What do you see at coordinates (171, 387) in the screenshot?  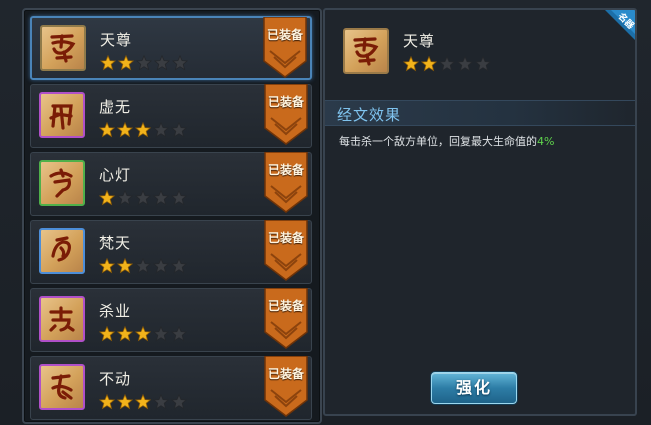 I see `scripture-list-item: 不动 已装备` at bounding box center [171, 387].